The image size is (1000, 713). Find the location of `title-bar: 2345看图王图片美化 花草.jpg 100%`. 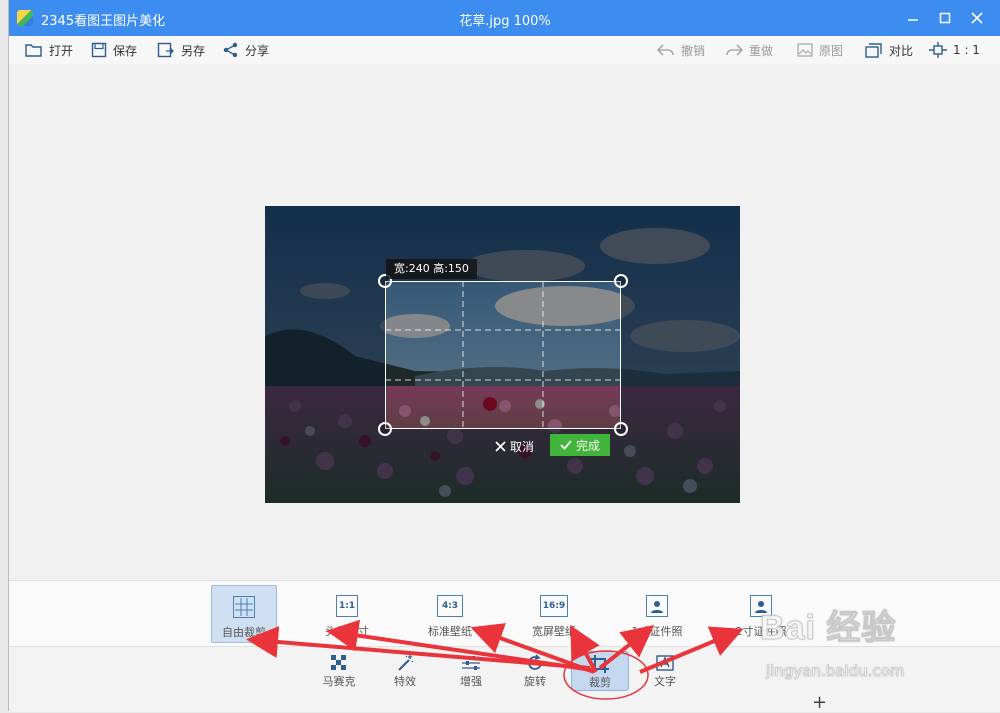

title-bar: 2345看图王图片美化 花草.jpg 100% is located at coordinates (504, 18).